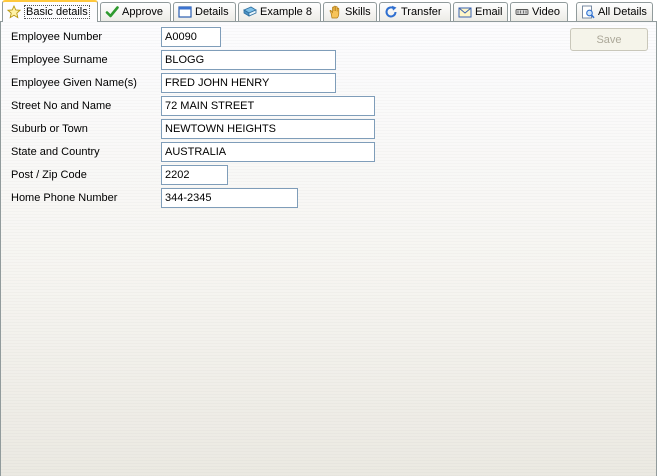 Image resolution: width=657 pixels, height=476 pixels. I want to click on tab-skills: Skills, so click(350, 11).